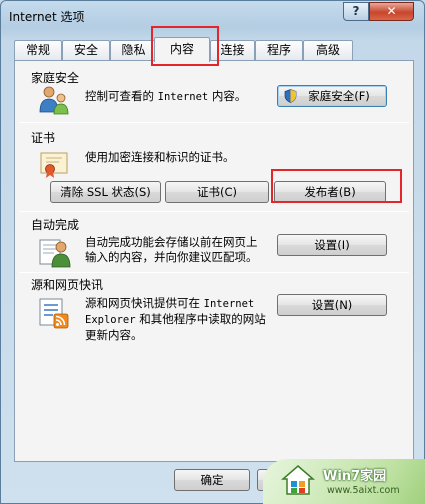  Describe the element at coordinates (121, 96) in the screenshot. I see `family-safety-desc-text: 控制可查看的` at that location.